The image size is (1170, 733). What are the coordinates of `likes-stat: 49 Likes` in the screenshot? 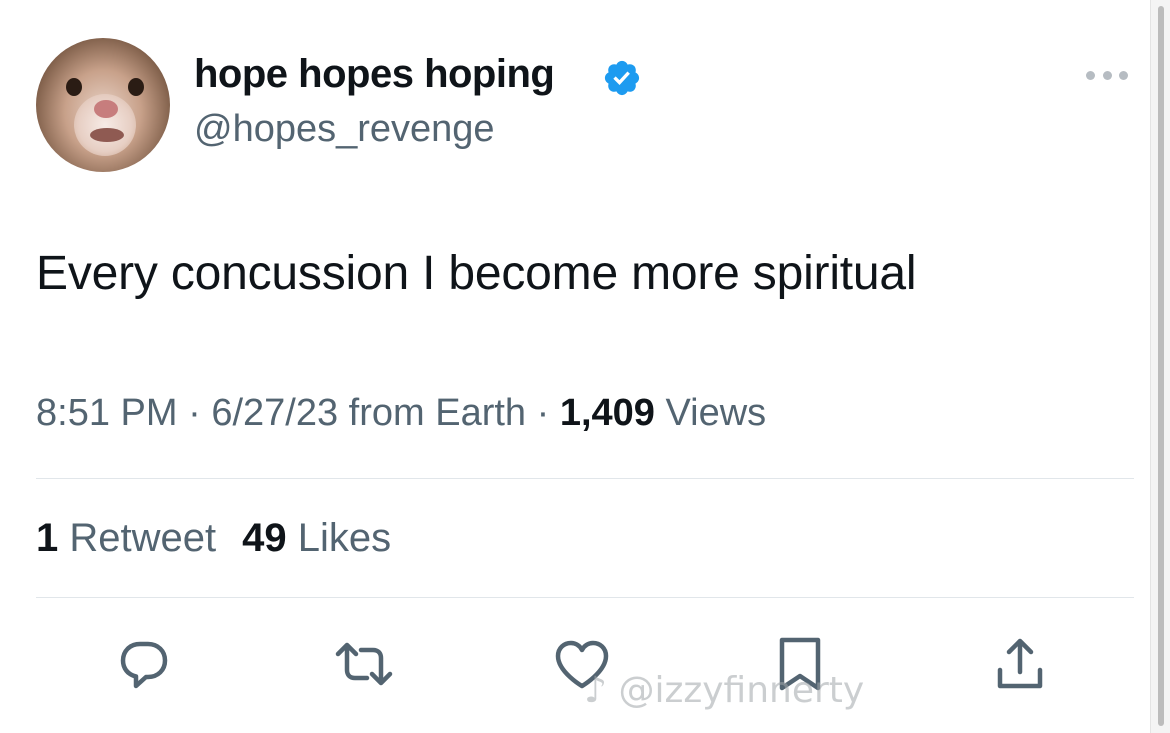 It's located at (316, 538).